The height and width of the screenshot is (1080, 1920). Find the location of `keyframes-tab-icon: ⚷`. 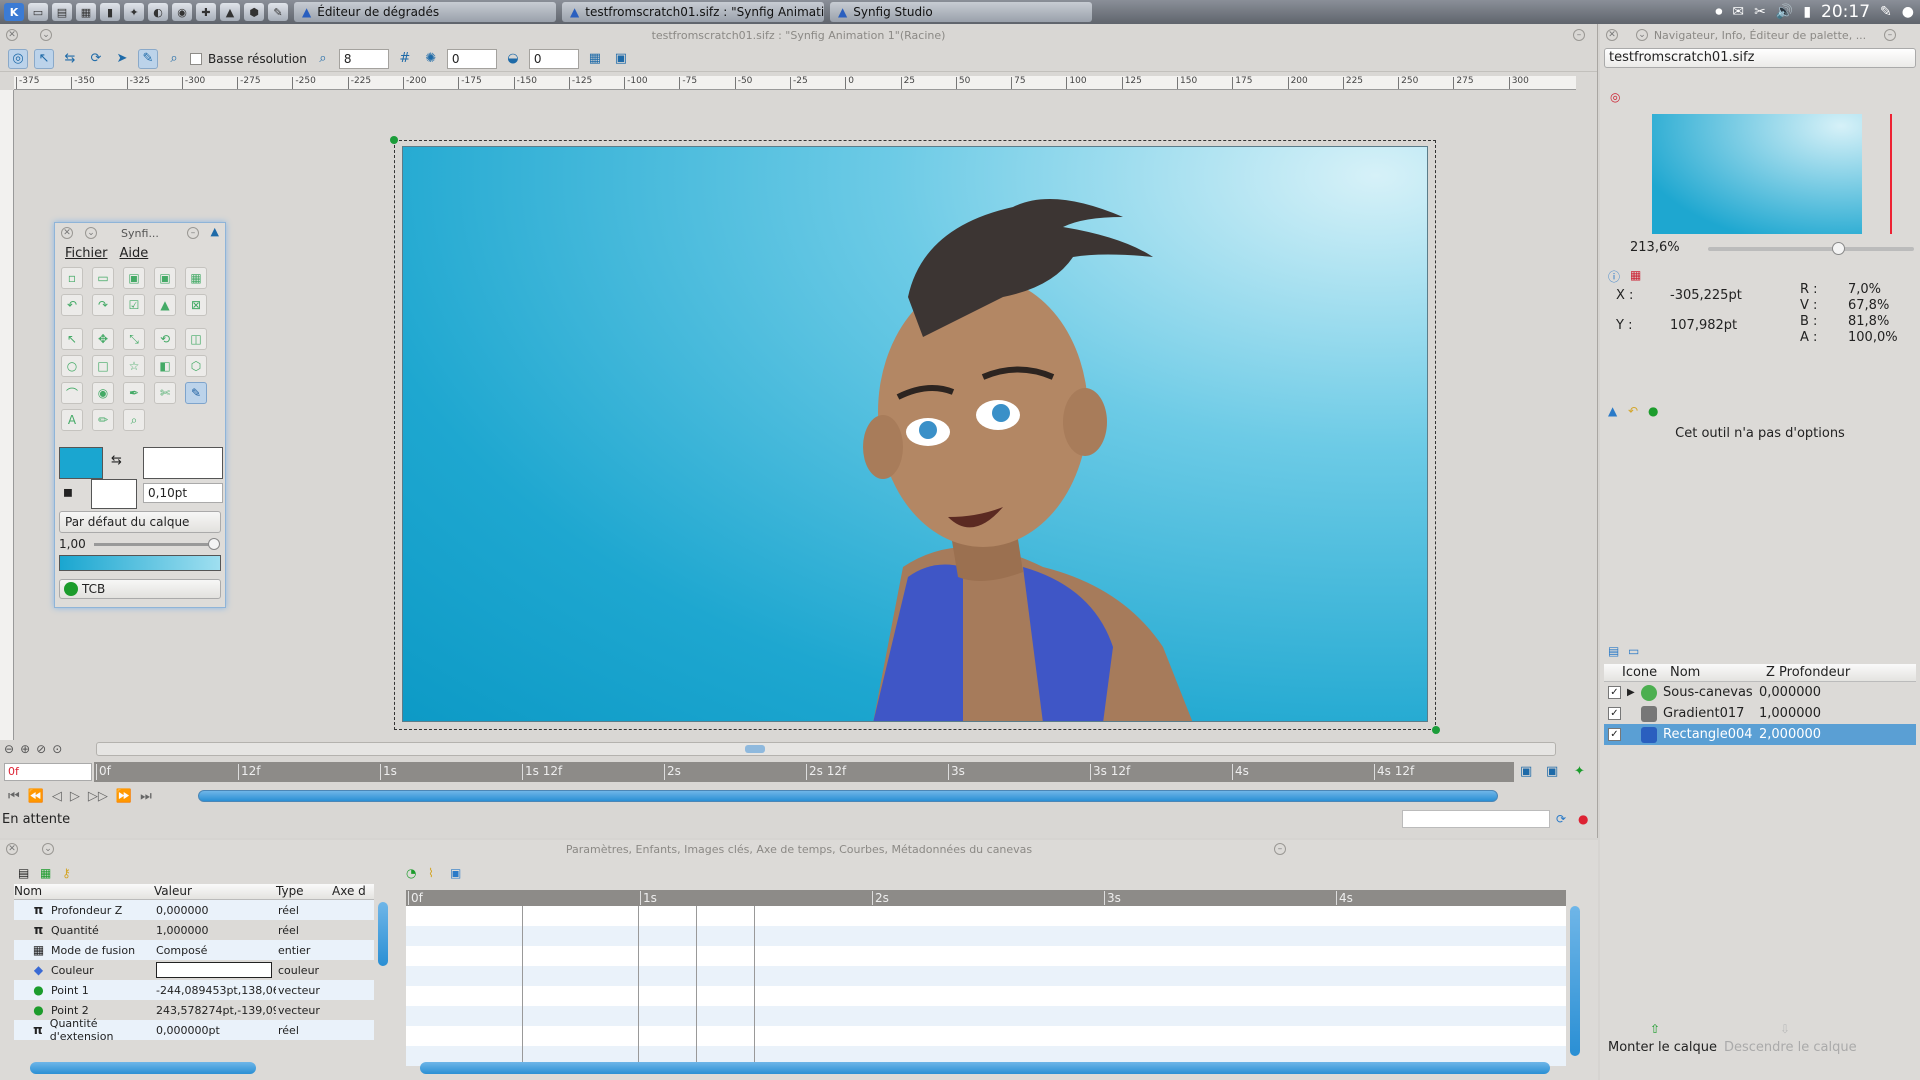

keyframes-tab-icon: ⚷ is located at coordinates (66, 873).